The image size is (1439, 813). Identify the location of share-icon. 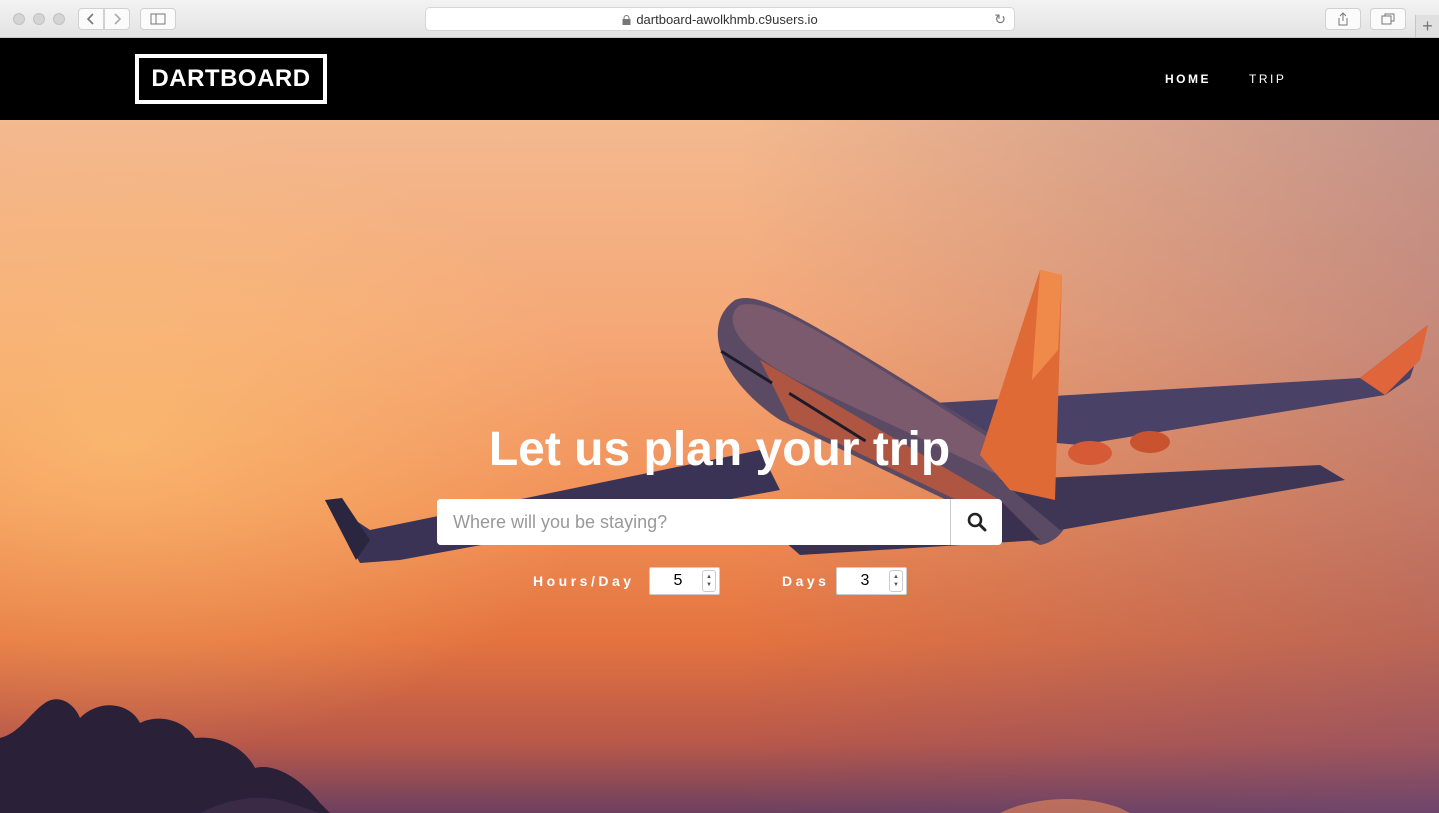
(1343, 19).